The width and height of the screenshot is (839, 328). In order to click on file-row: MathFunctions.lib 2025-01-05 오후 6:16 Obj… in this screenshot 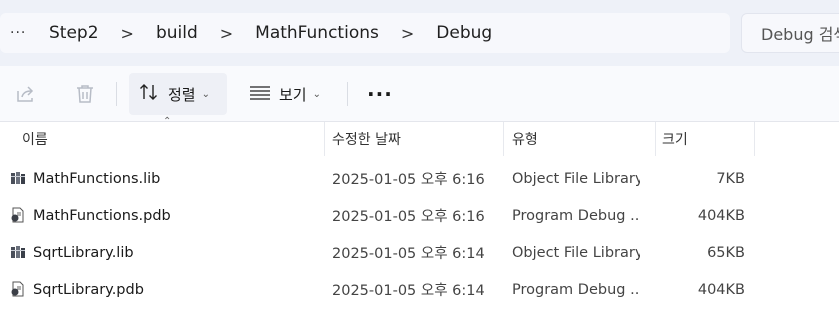, I will do `click(419, 178)`.